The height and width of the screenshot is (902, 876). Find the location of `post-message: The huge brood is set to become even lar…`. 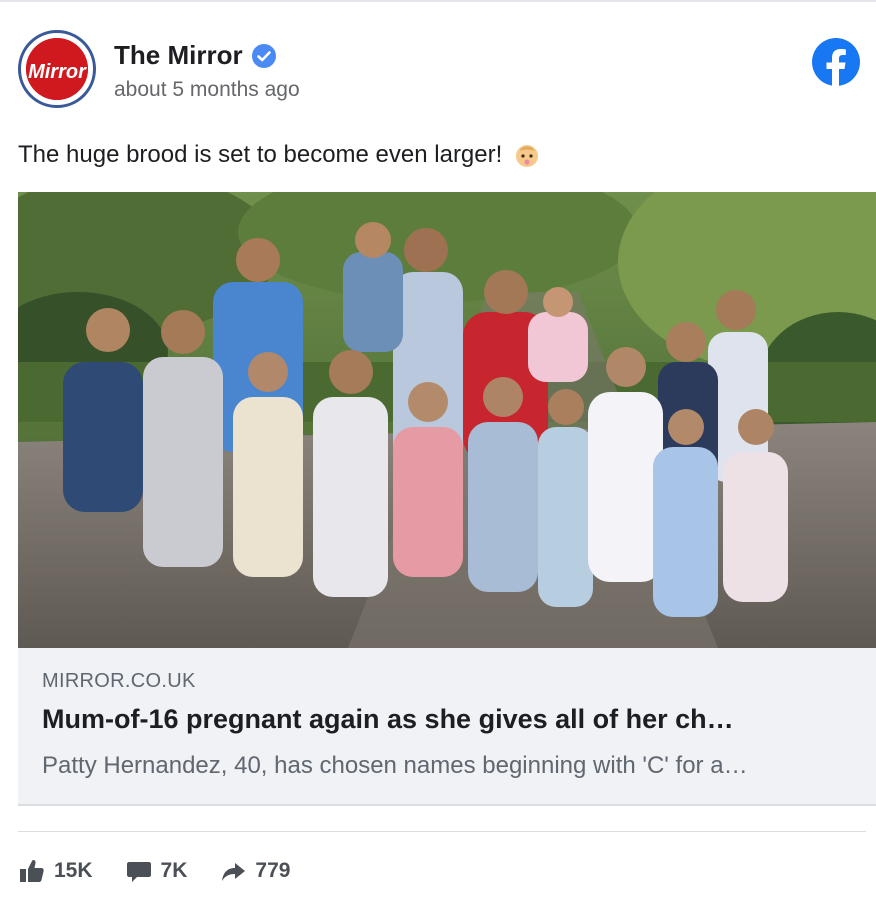

post-message: The huge brood is set to become even lar… is located at coordinates (280, 155).